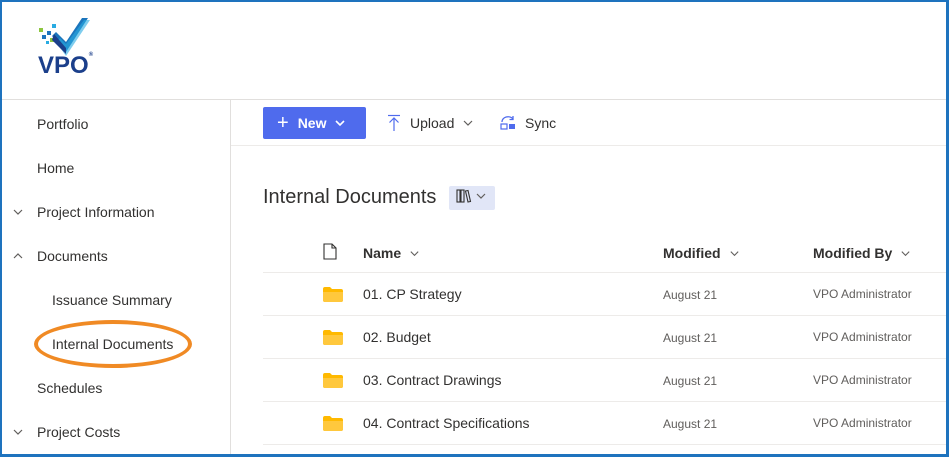 Image resolution: width=949 pixels, height=457 pixels. I want to click on new-button: + New, so click(314, 123).